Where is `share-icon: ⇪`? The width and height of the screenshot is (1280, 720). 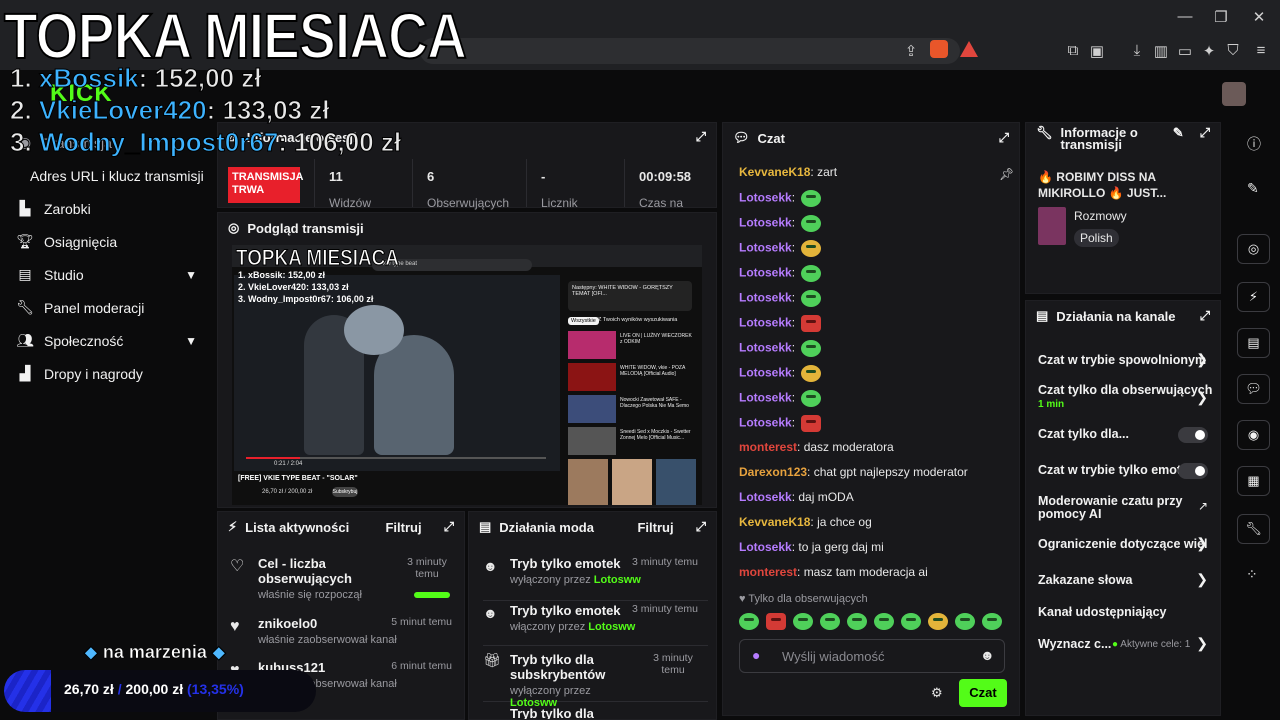
share-icon: ⇪ is located at coordinates (911, 51).